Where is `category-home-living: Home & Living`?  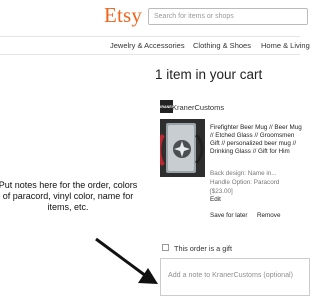 category-home-living: Home & Living is located at coordinates (285, 45).